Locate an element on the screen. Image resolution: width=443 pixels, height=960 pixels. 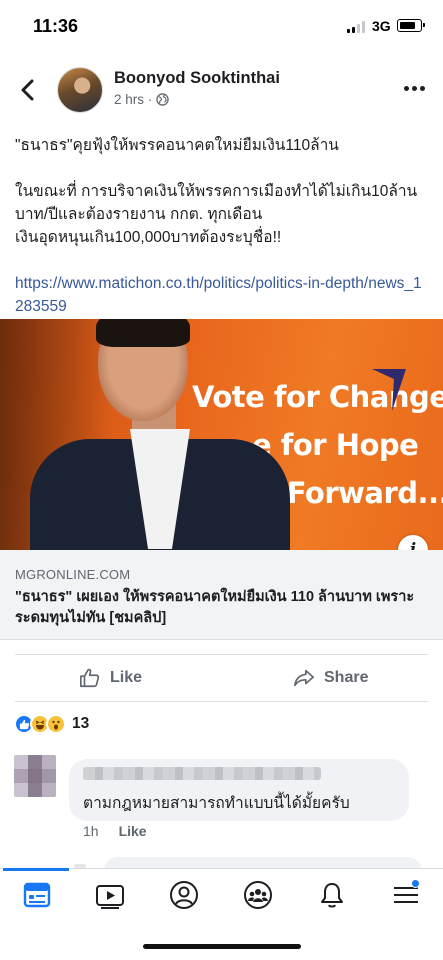
status-time: 11:36 is located at coordinates (56, 26).